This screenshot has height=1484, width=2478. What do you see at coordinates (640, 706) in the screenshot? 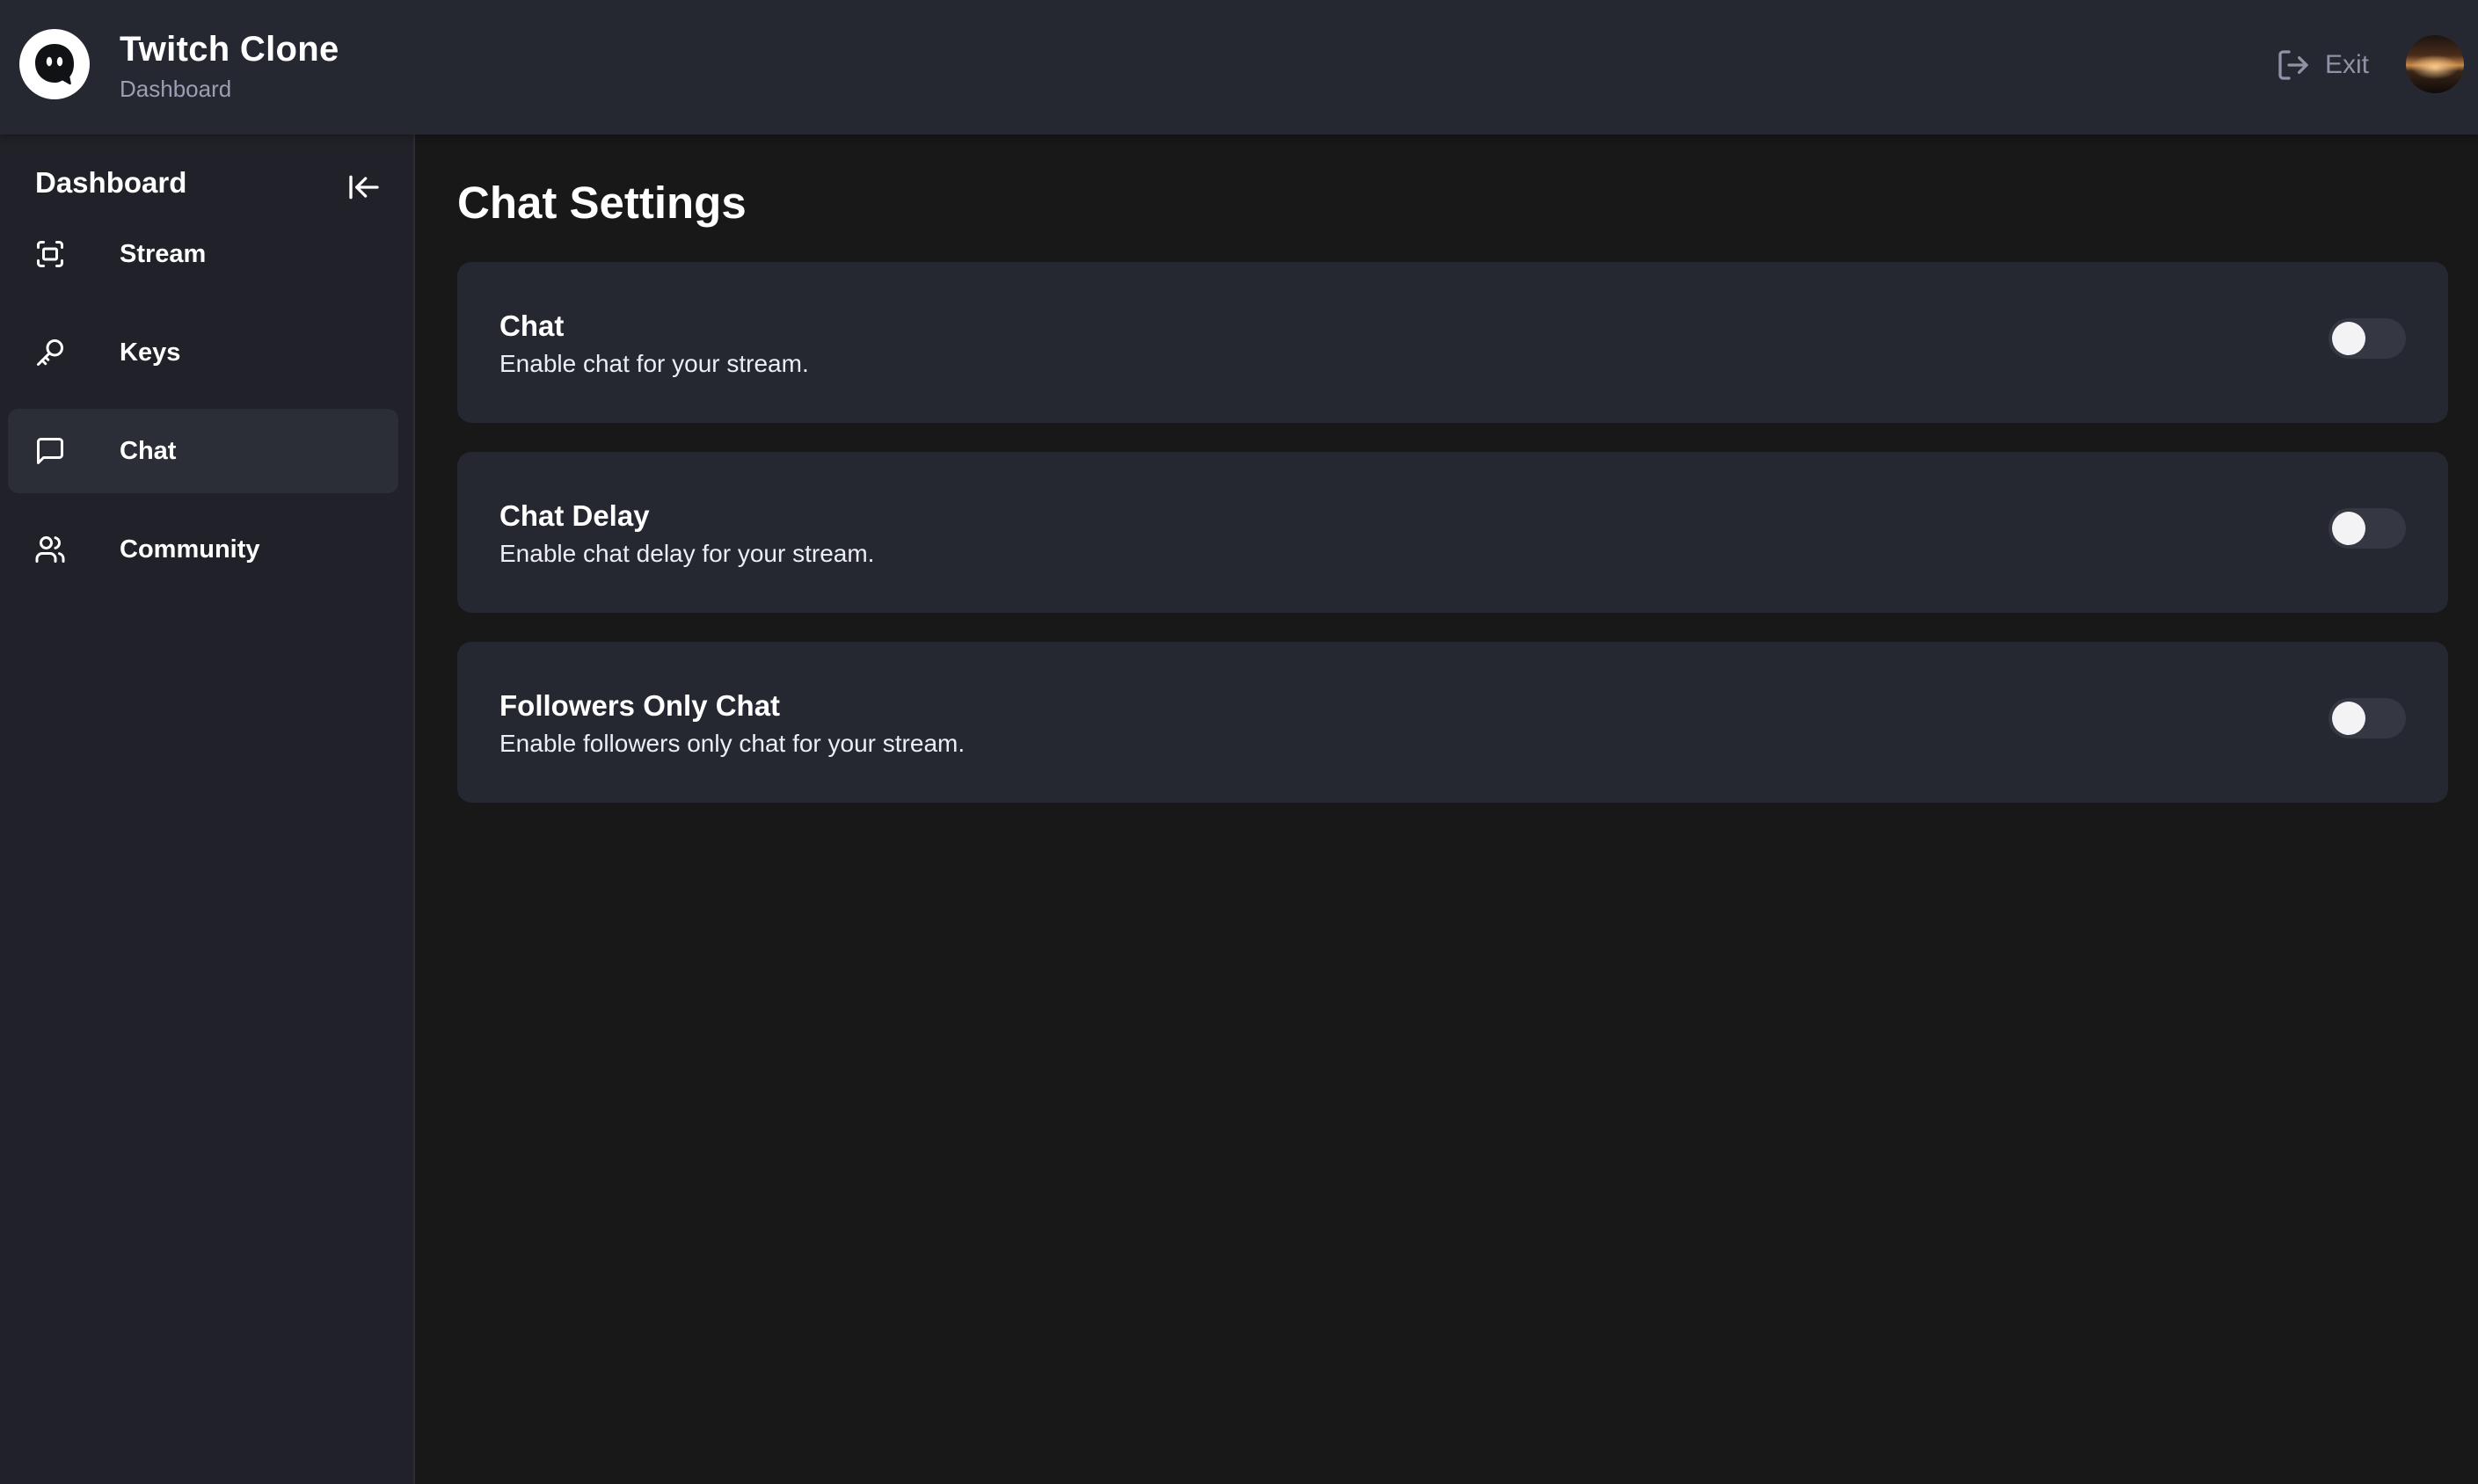
I see `setting-title: Followers Only Chat` at bounding box center [640, 706].